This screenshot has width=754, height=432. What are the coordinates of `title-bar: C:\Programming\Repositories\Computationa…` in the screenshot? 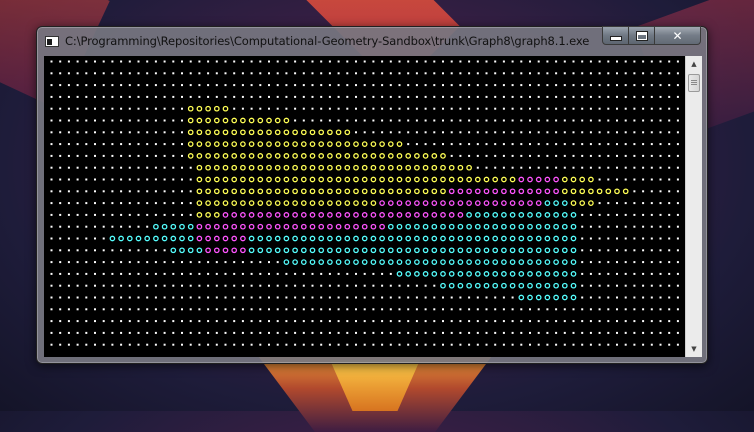 It's located at (372, 40).